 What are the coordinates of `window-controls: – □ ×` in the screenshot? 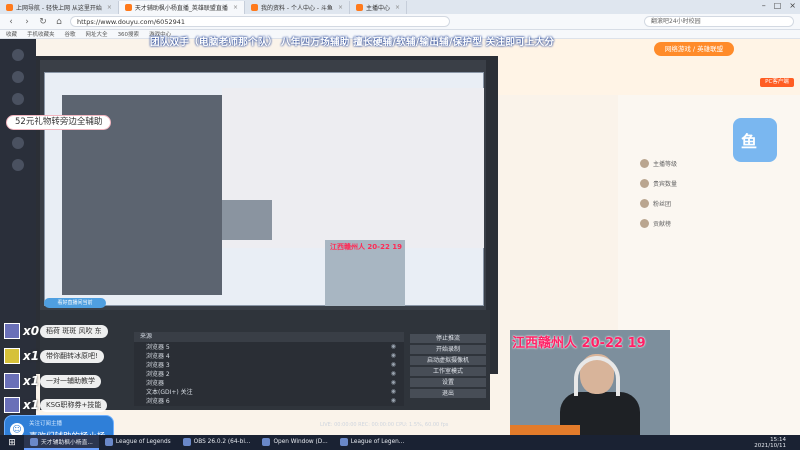 It's located at (779, 5).